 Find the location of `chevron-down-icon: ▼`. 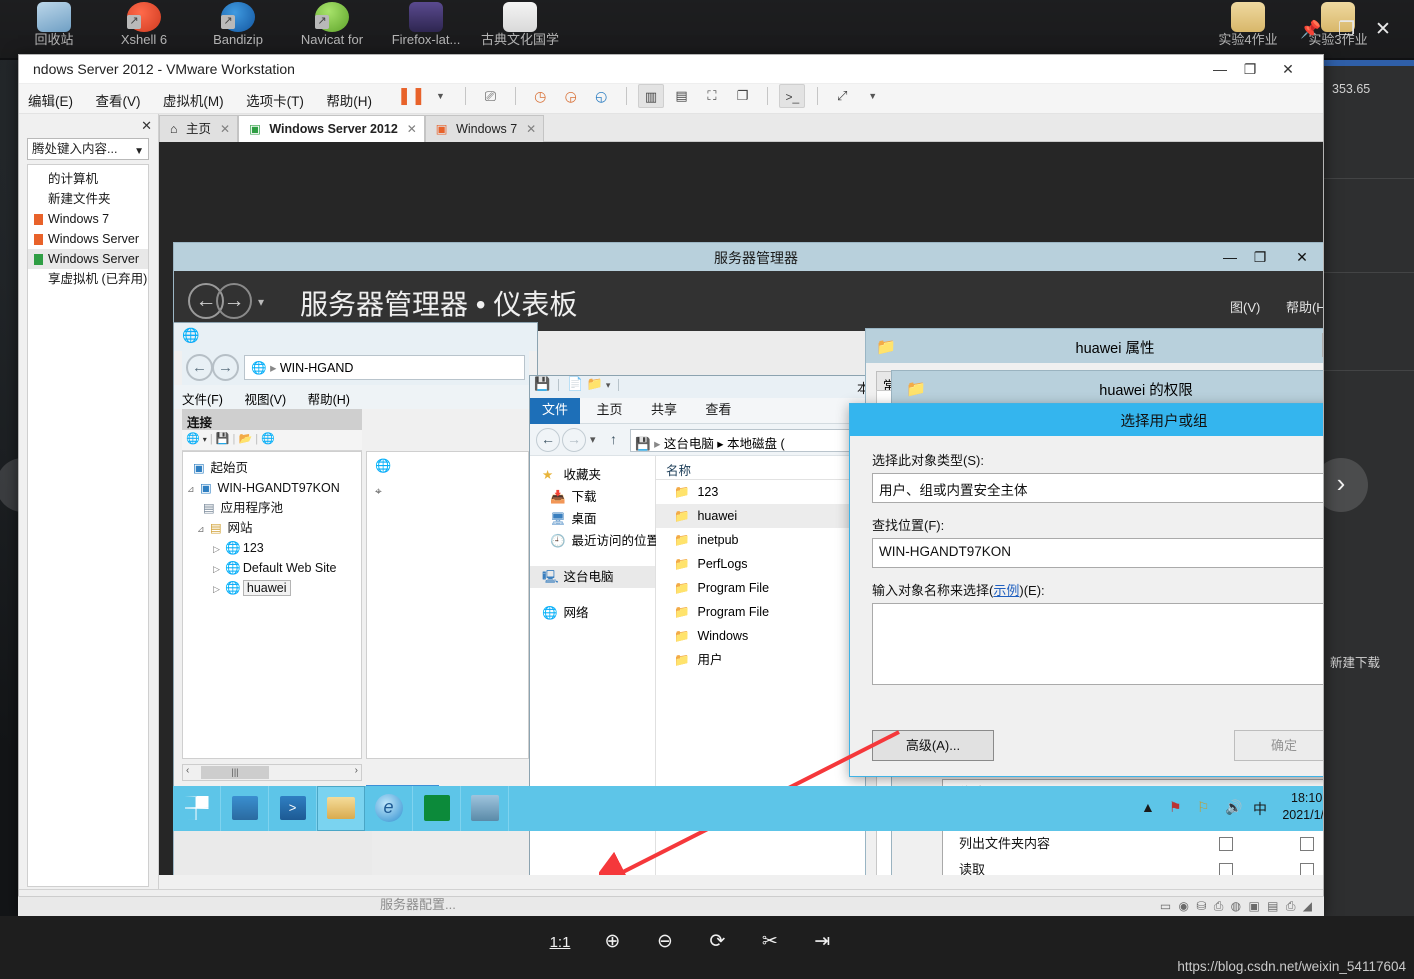

chevron-down-icon: ▼ is located at coordinates (139, 151).